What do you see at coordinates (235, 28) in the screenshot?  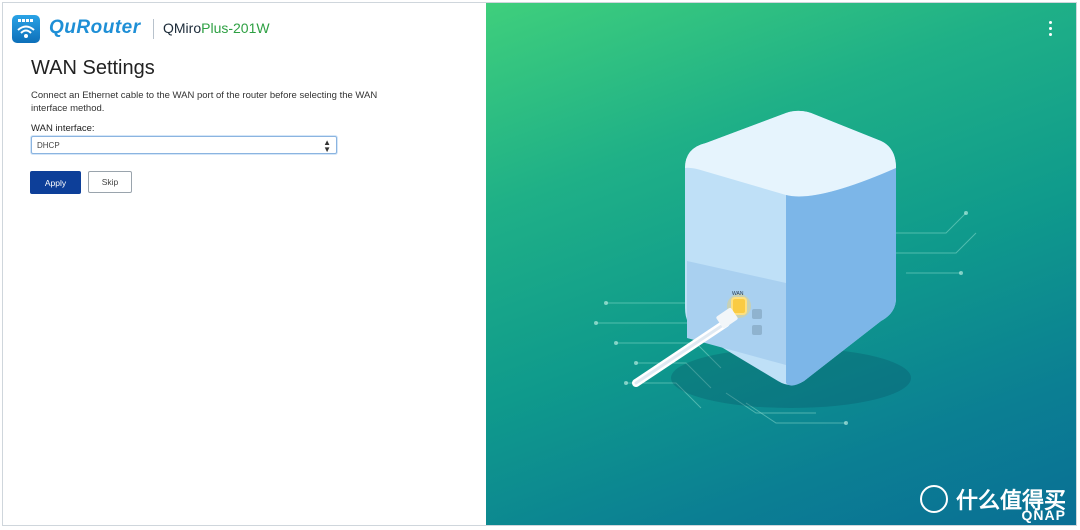 I see `model-suffix: Plus-201W` at bounding box center [235, 28].